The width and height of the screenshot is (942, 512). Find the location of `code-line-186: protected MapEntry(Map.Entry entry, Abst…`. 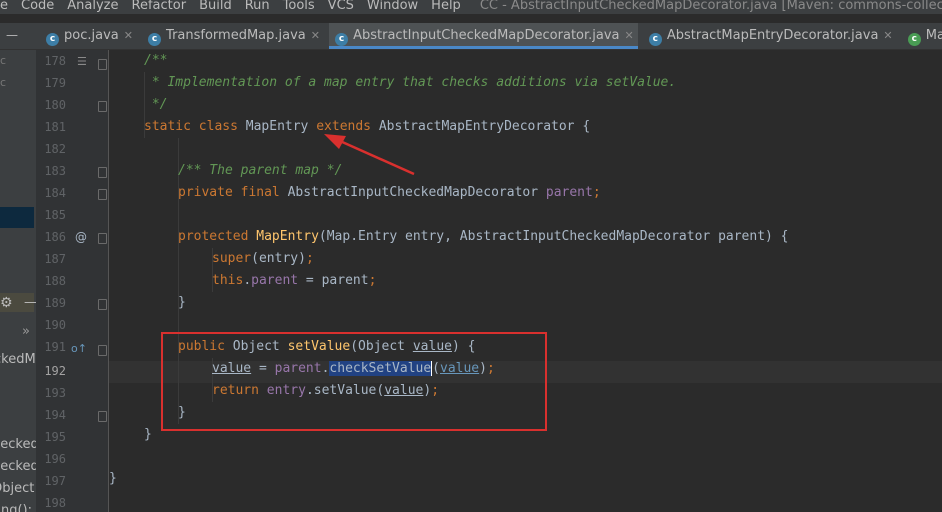

code-line-186: protected MapEntry(Map.Entry entry, Abst… is located at coordinates (449, 237).